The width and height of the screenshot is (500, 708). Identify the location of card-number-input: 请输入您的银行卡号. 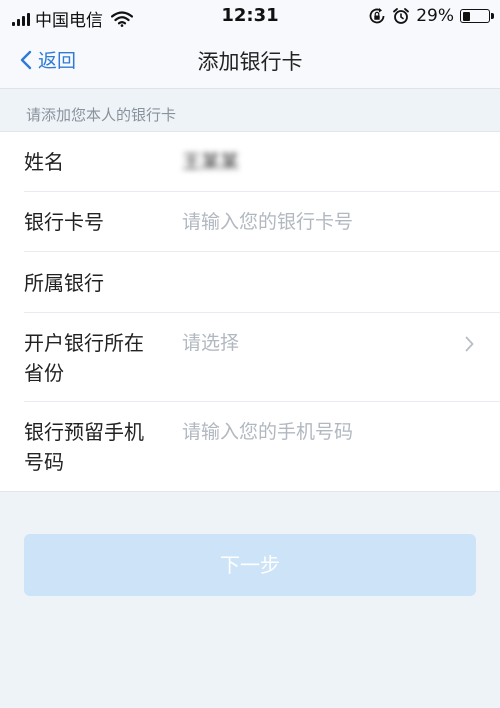
(267, 222).